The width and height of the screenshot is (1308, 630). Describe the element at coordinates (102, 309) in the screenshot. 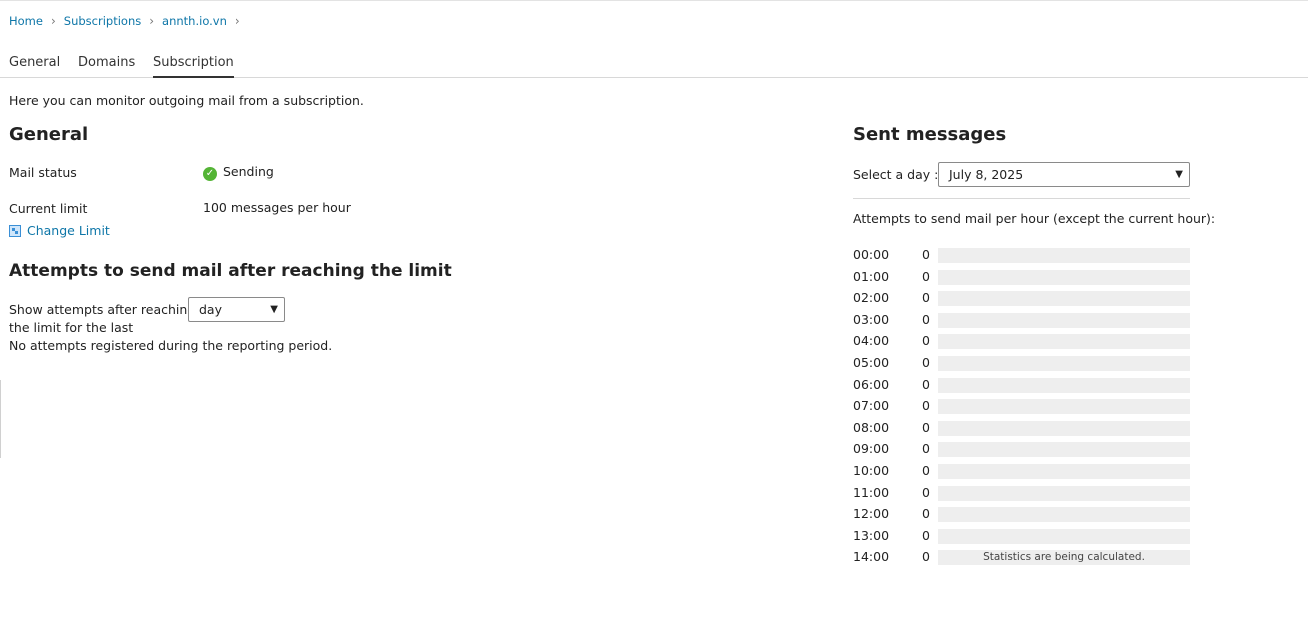

I see `show-attempts-label-line1: Show attempts after reaching` at that location.